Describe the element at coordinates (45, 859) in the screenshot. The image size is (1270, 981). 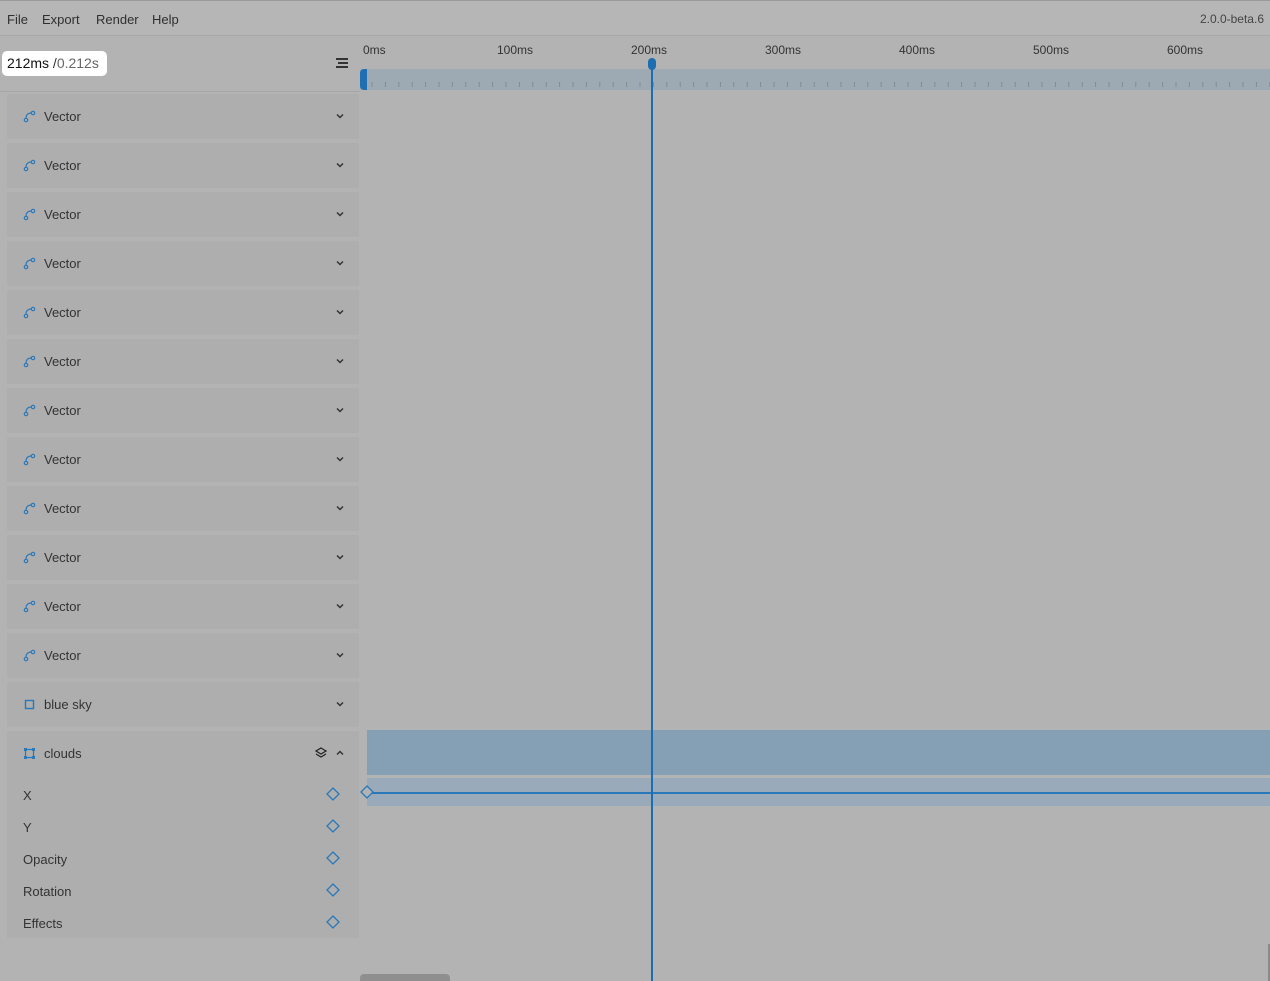
I see `property-name: Opacity` at that location.